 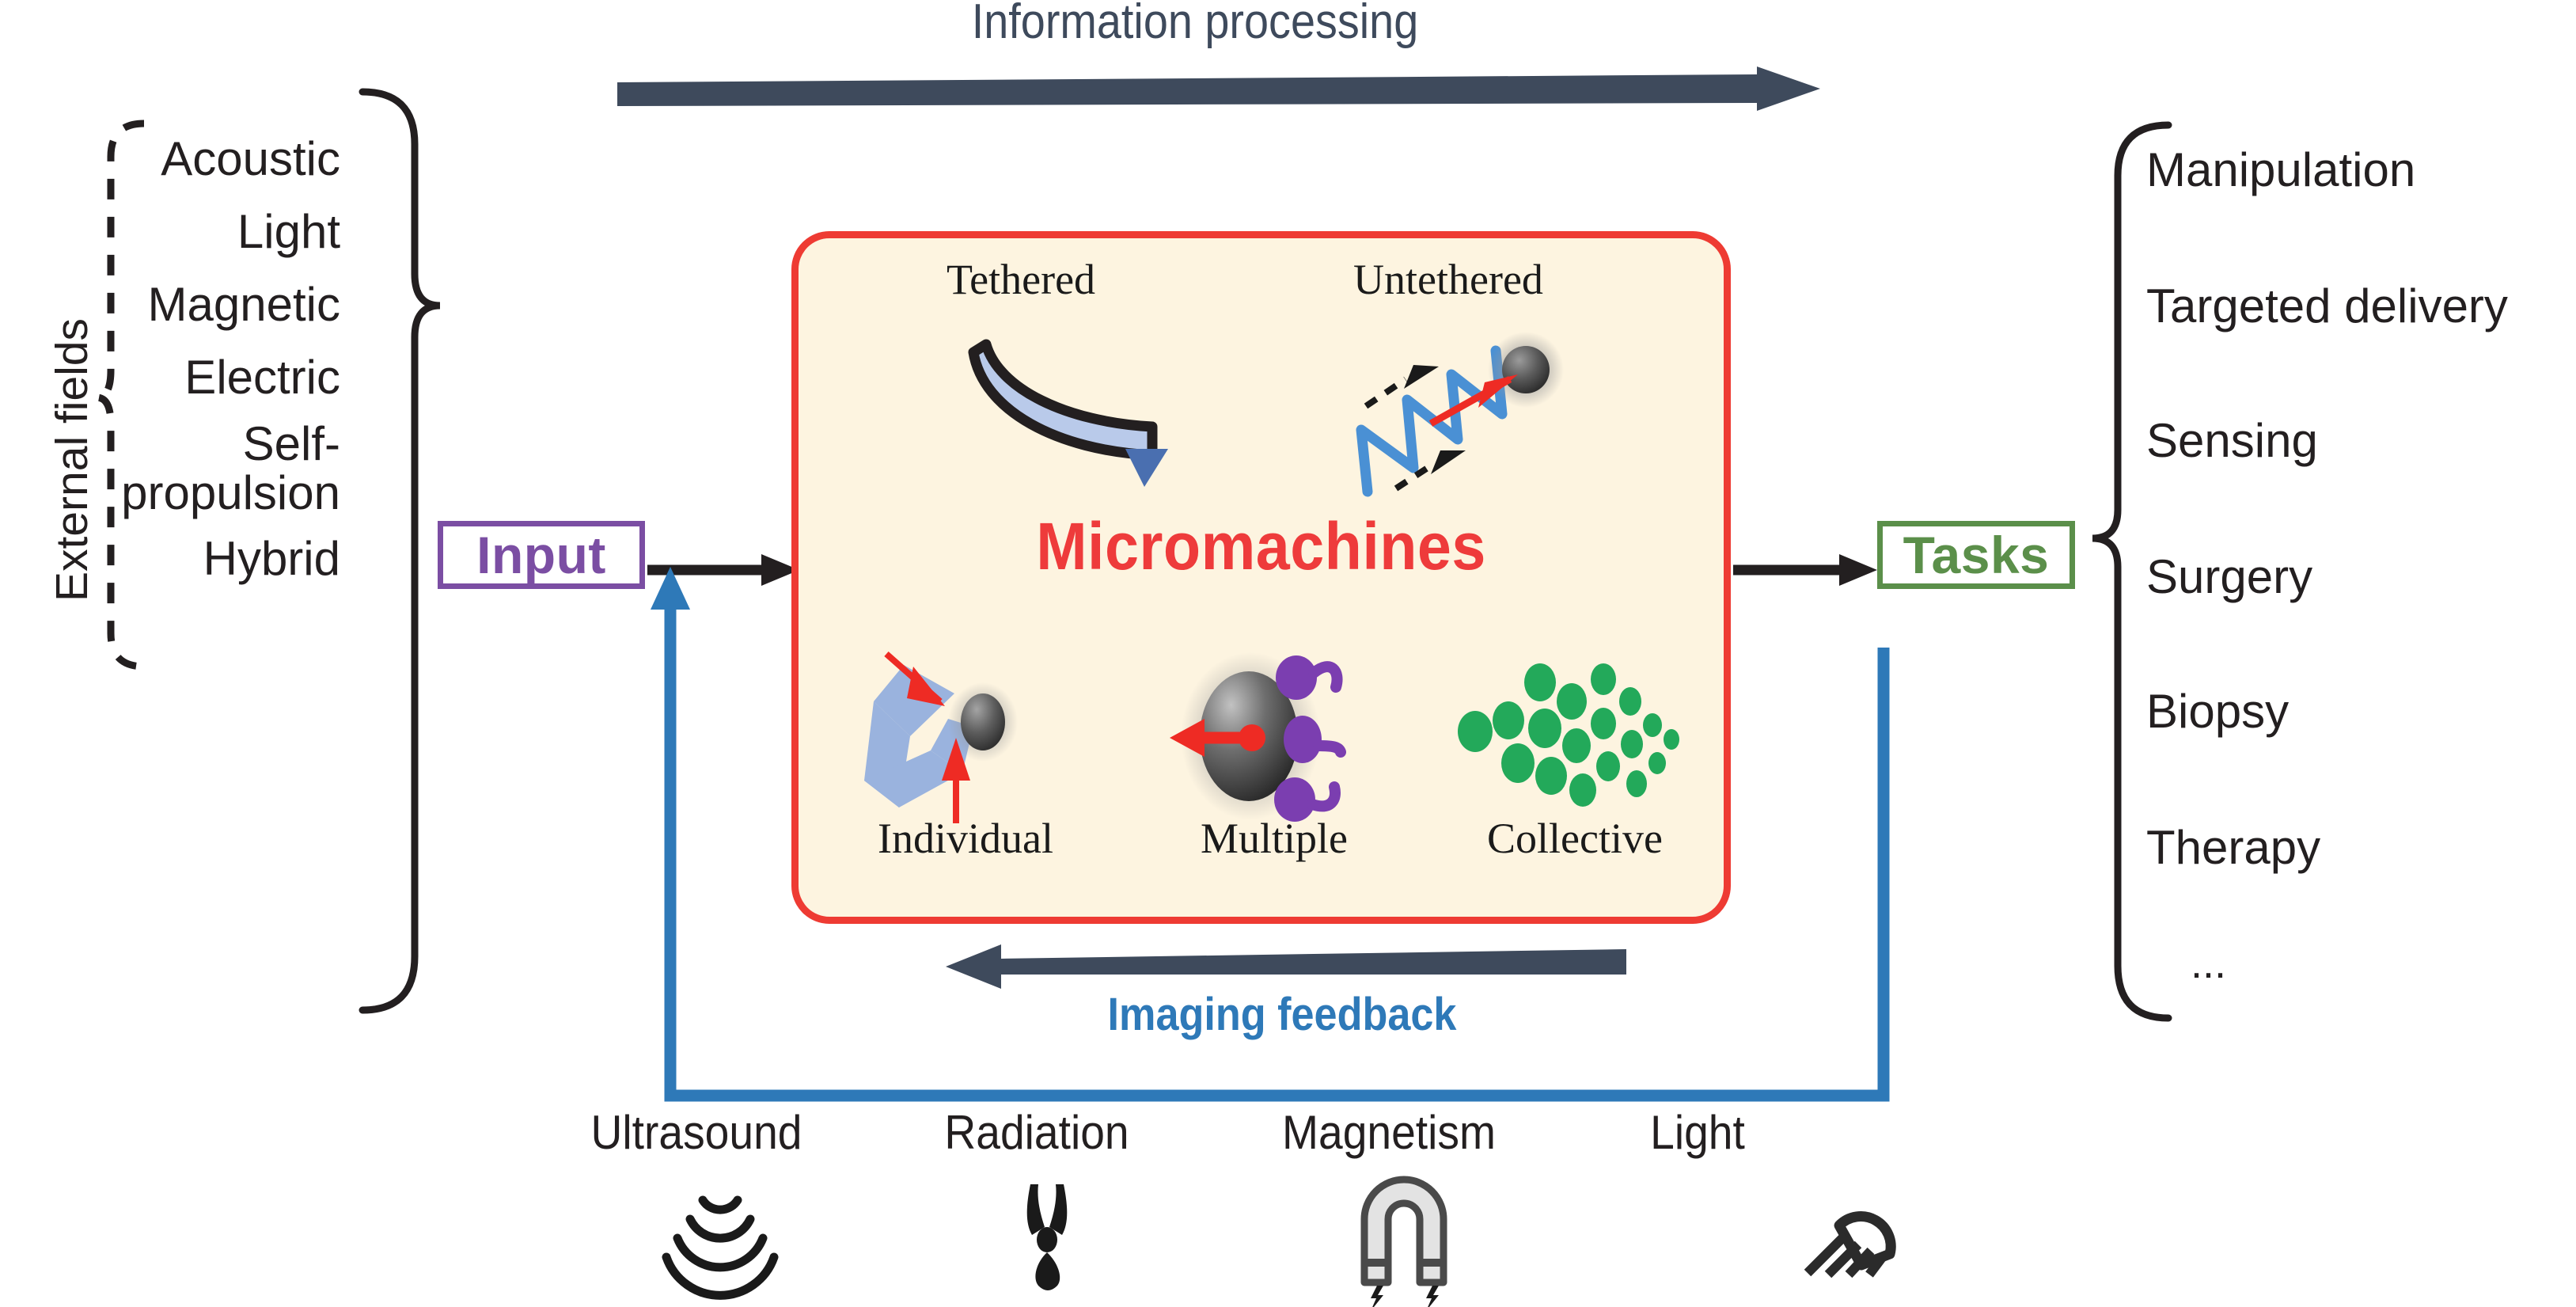 What do you see at coordinates (250, 158) in the screenshot?
I see `external-field-item-acoustic: Acoustic` at bounding box center [250, 158].